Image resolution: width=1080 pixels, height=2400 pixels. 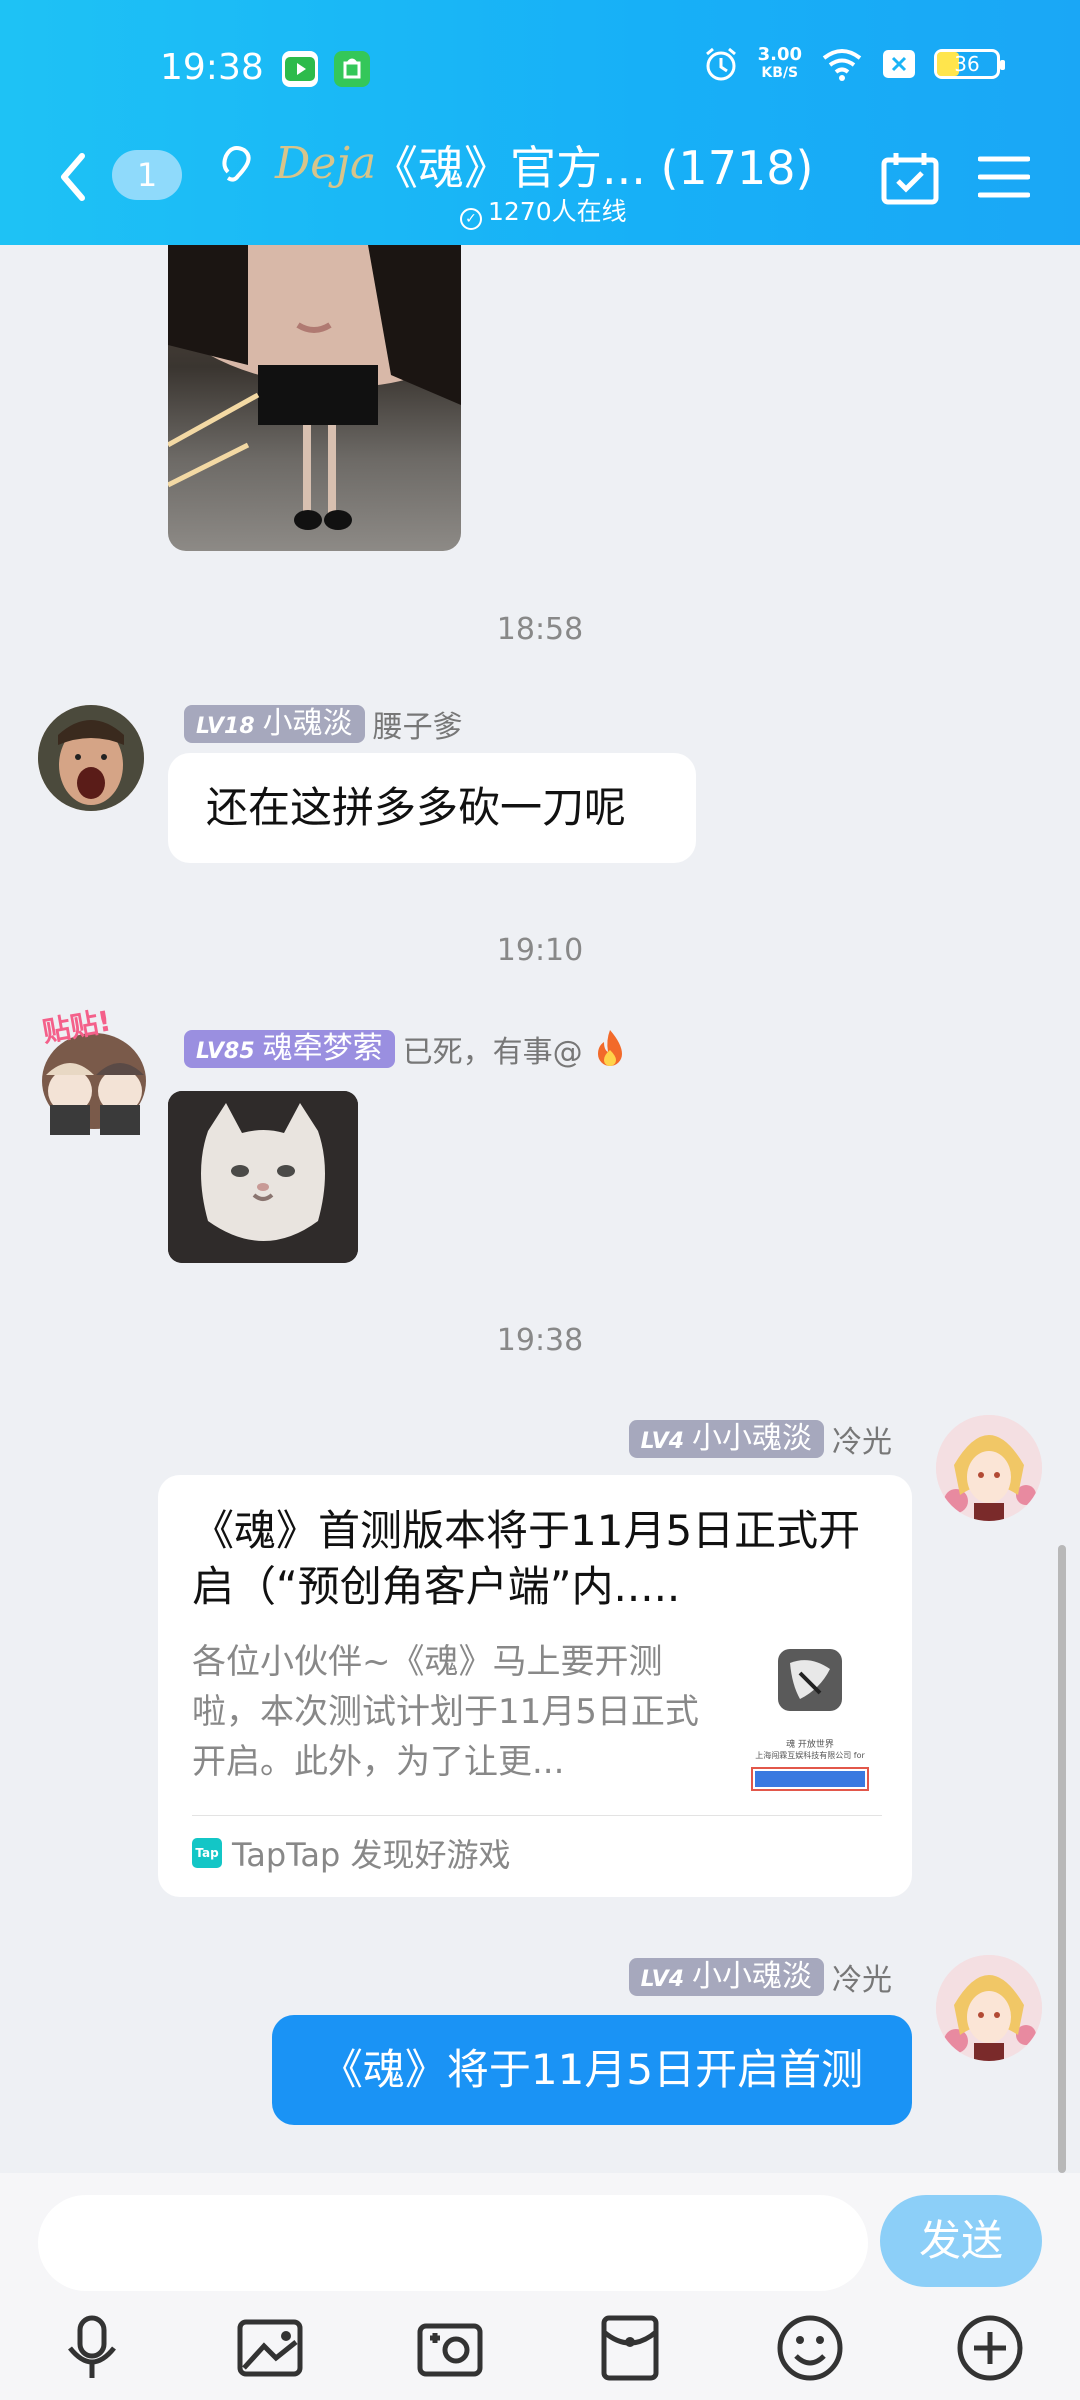 I want to click on network-speed: 3.00 KB/S, so click(x=780, y=64).